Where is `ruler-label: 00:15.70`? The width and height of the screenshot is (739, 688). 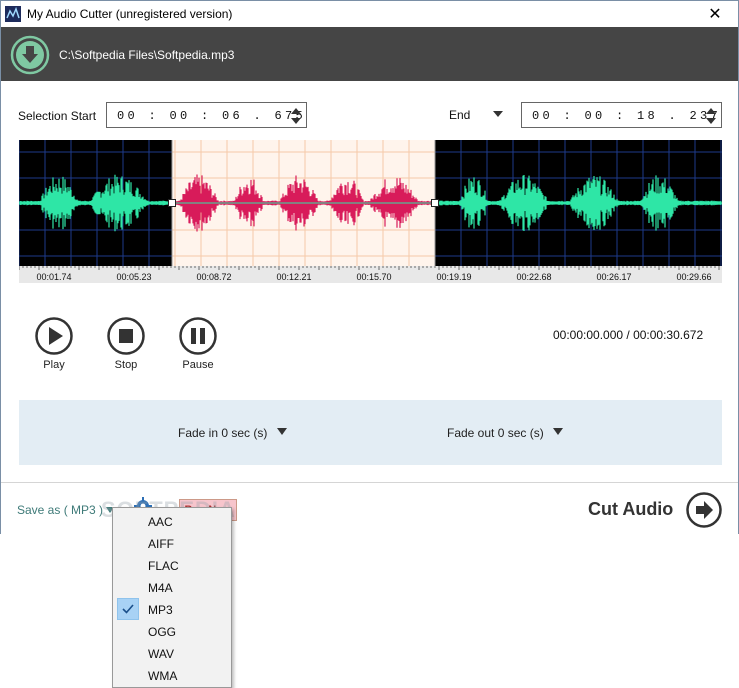
ruler-label: 00:15.70 is located at coordinates (373, 277).